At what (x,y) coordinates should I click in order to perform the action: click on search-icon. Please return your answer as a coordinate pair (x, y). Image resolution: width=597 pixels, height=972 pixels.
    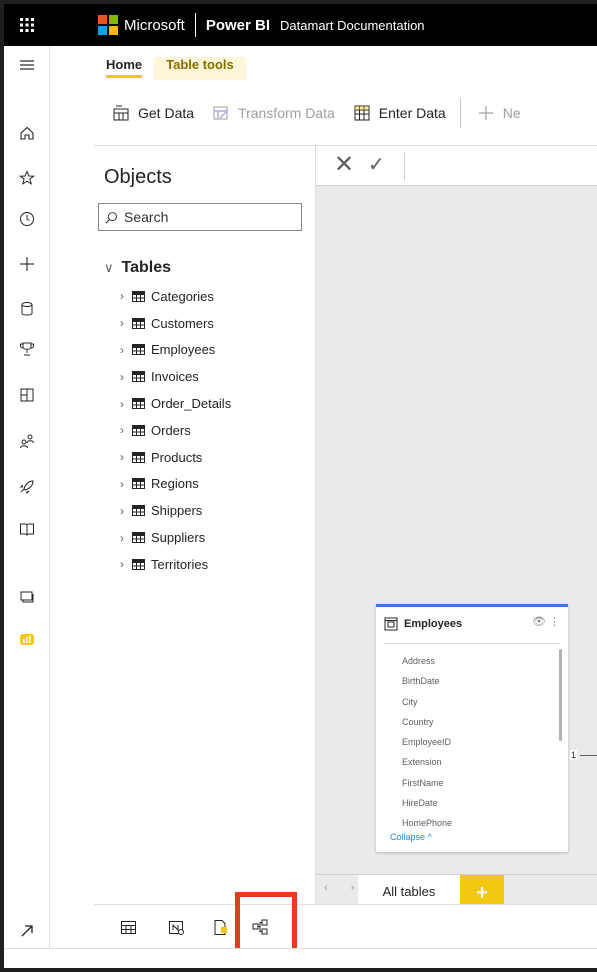
    Looking at the image, I should click on (111, 217).